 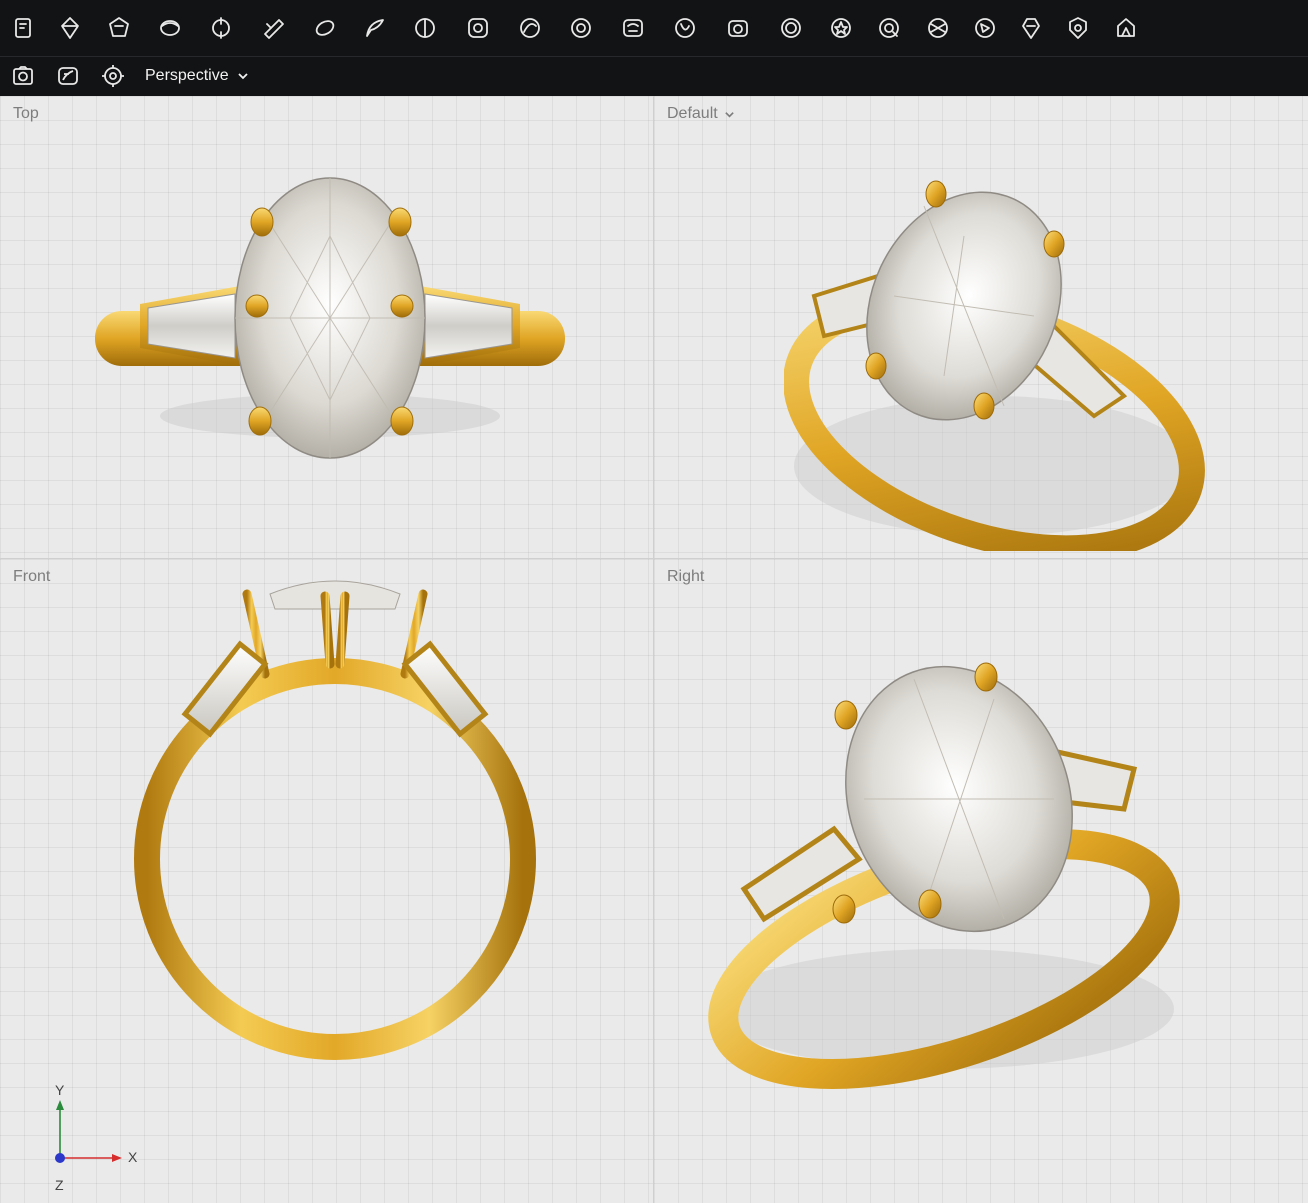 I want to click on projection-dropdown: Perspective, so click(x=197, y=76).